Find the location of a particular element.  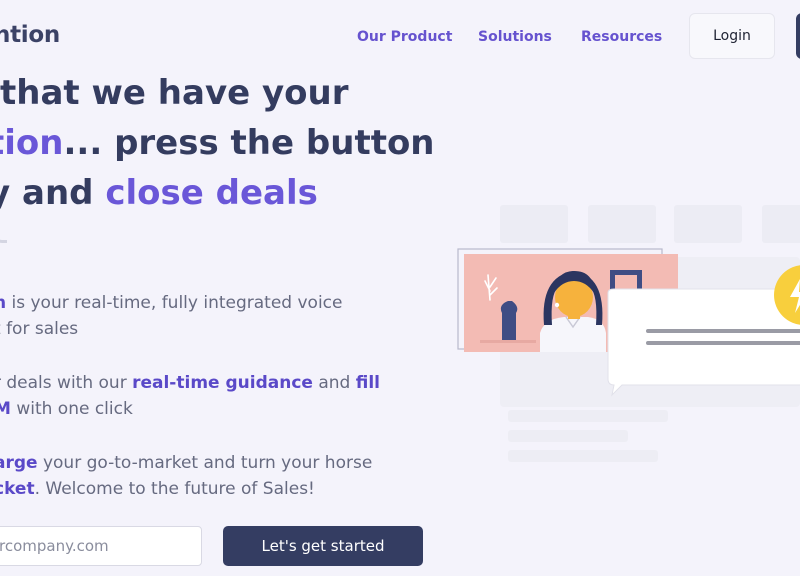

feature-2-text-mid: and is located at coordinates (334, 383).